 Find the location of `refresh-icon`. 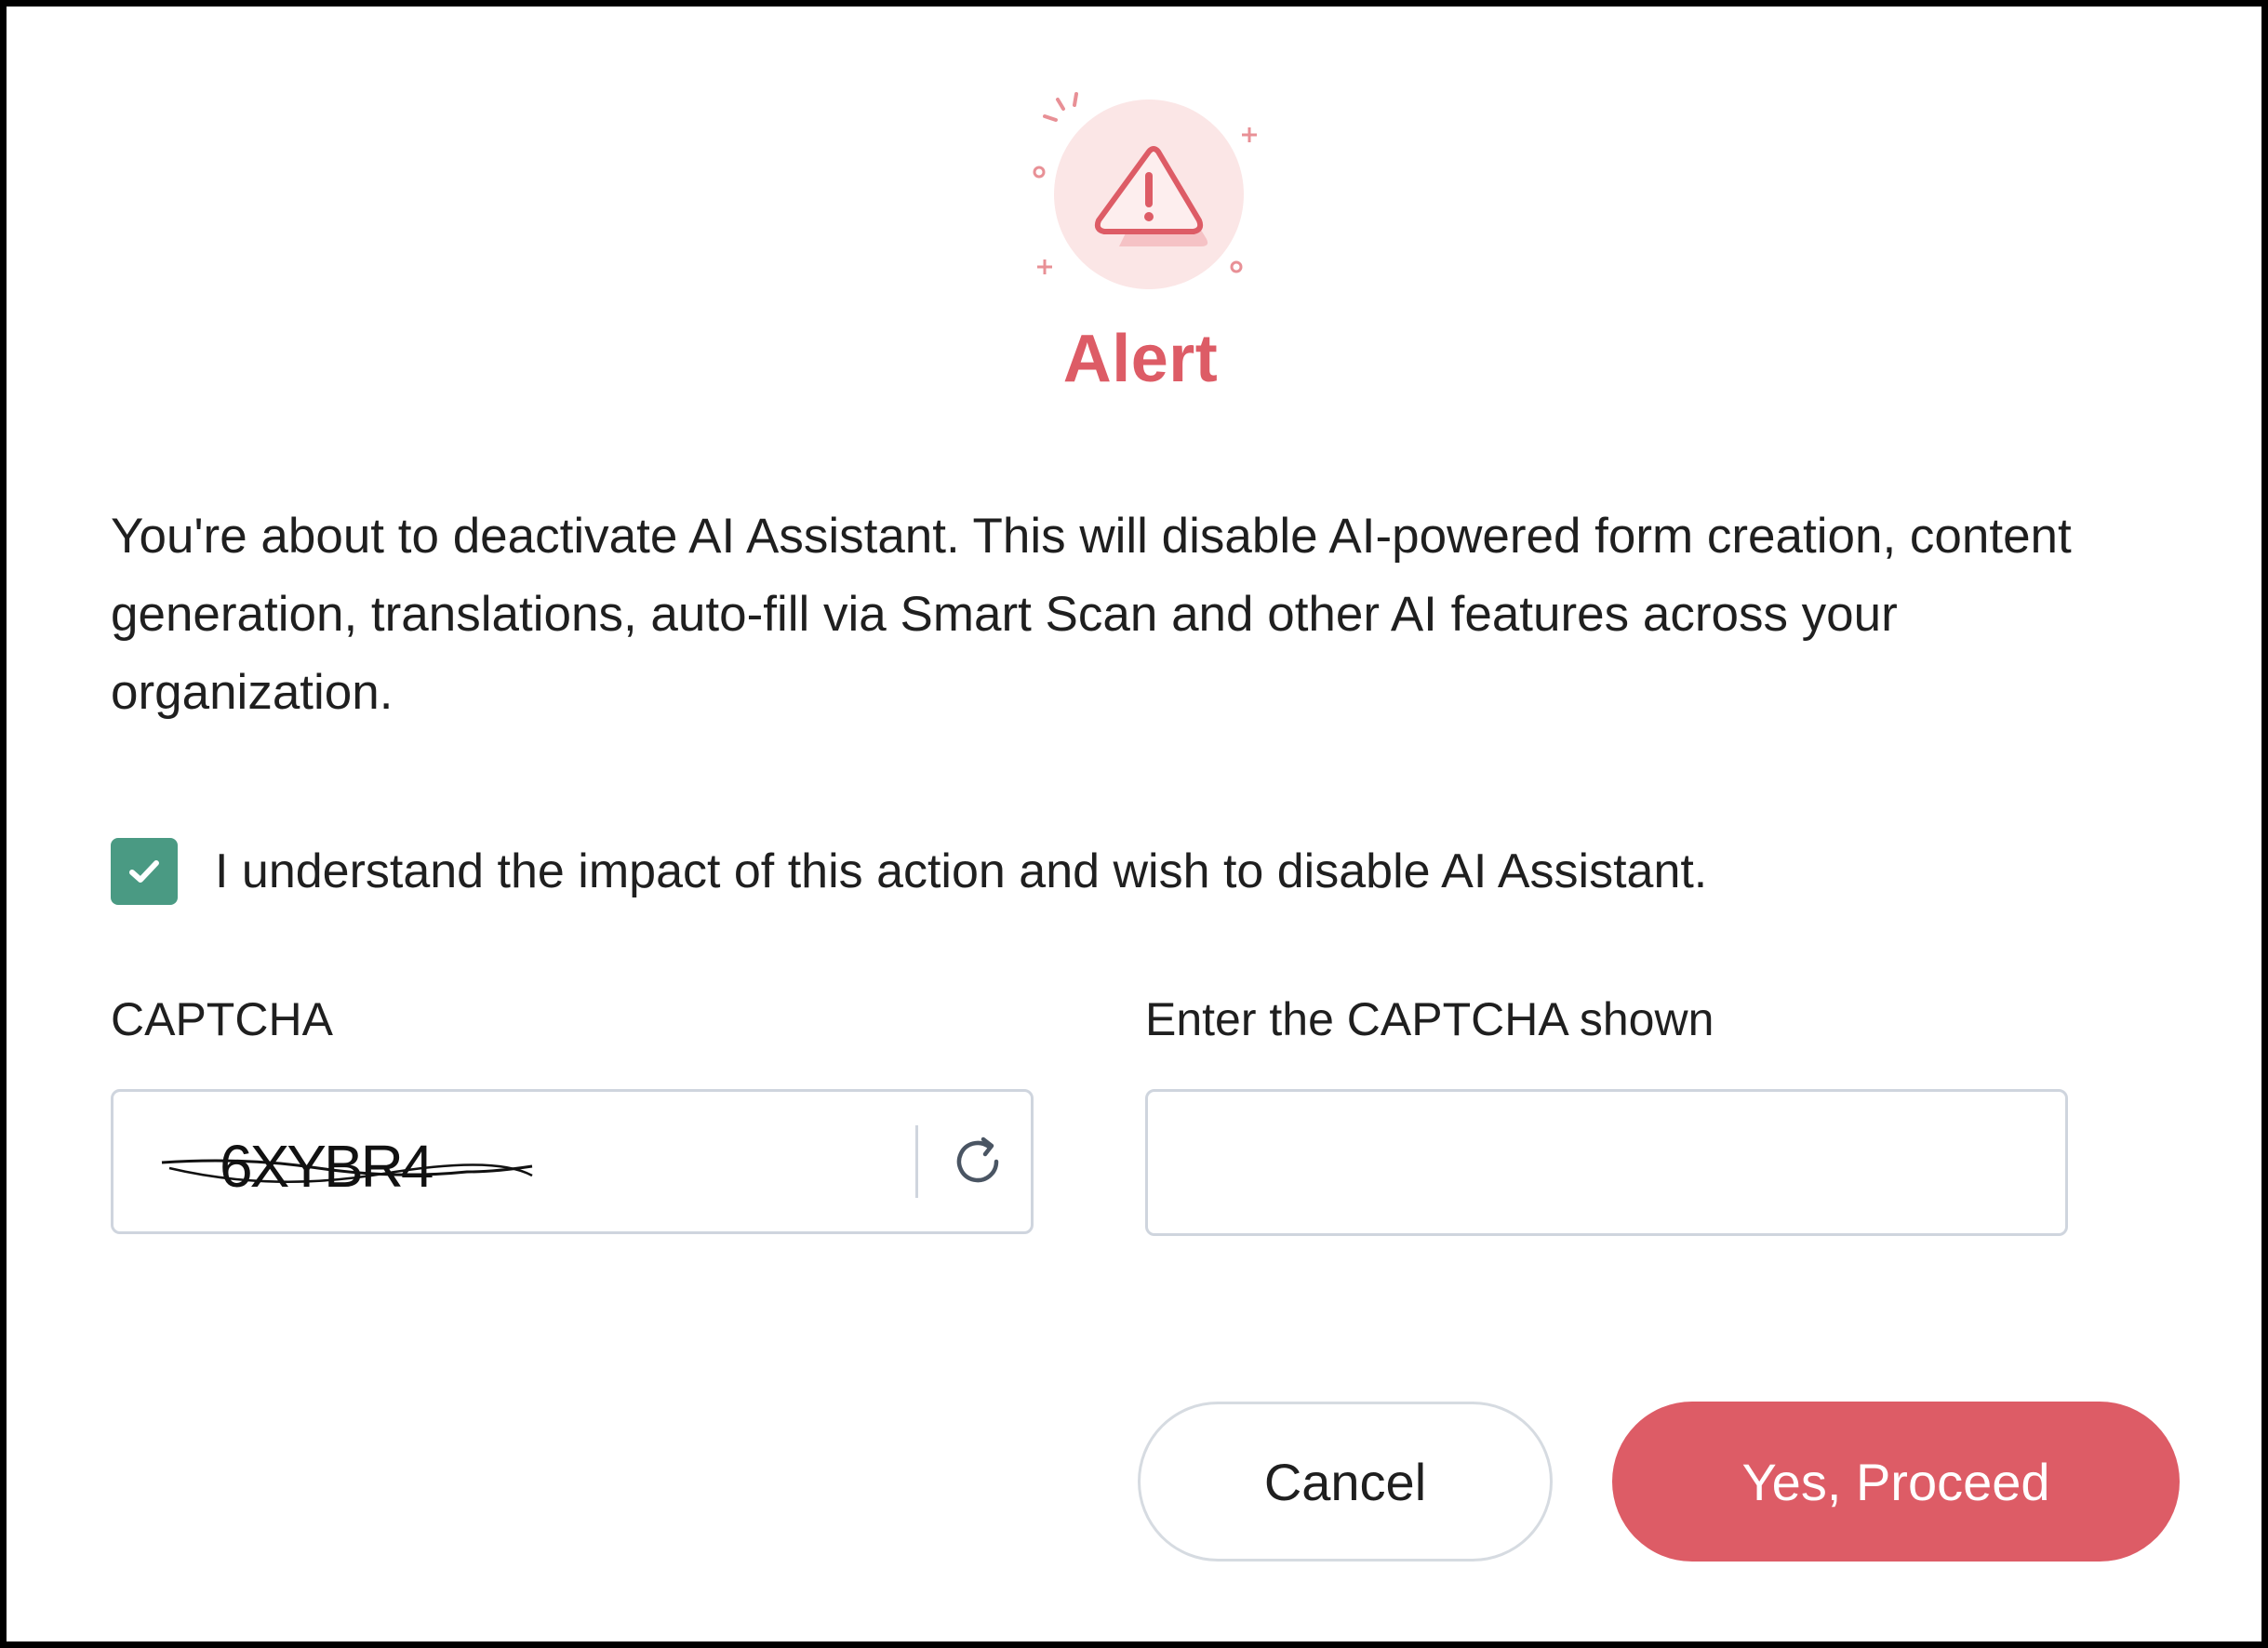

refresh-icon is located at coordinates (978, 1160).